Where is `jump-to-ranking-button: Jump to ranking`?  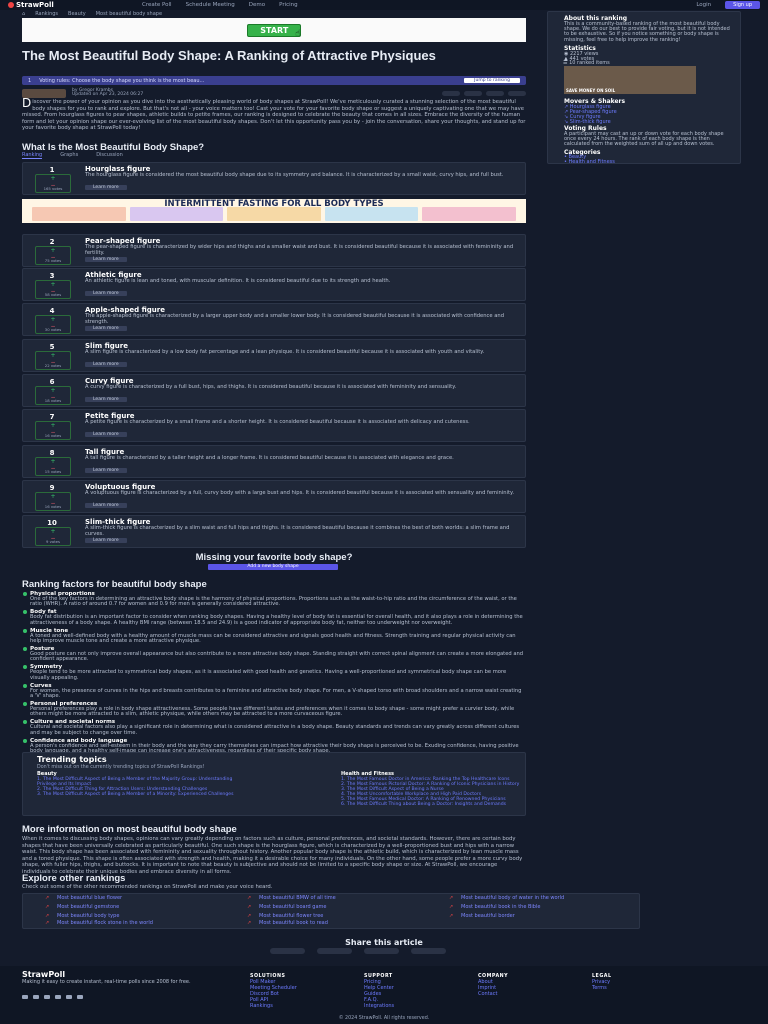
jump-to-ranking-button: Jump to ranking is located at coordinates (492, 80).